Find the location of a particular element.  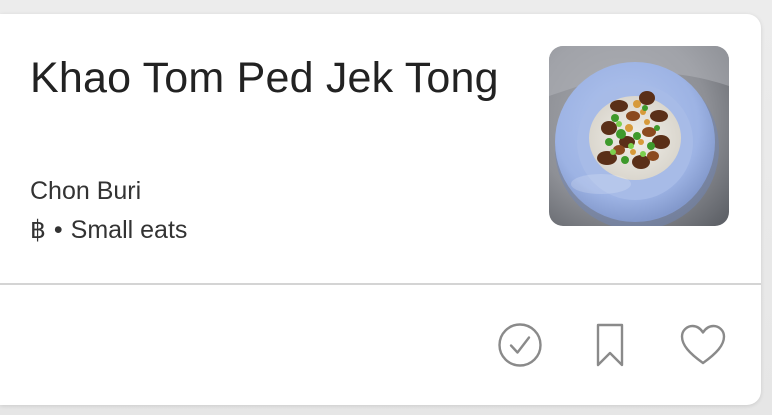

price-level: ฿ is located at coordinates (38, 230).